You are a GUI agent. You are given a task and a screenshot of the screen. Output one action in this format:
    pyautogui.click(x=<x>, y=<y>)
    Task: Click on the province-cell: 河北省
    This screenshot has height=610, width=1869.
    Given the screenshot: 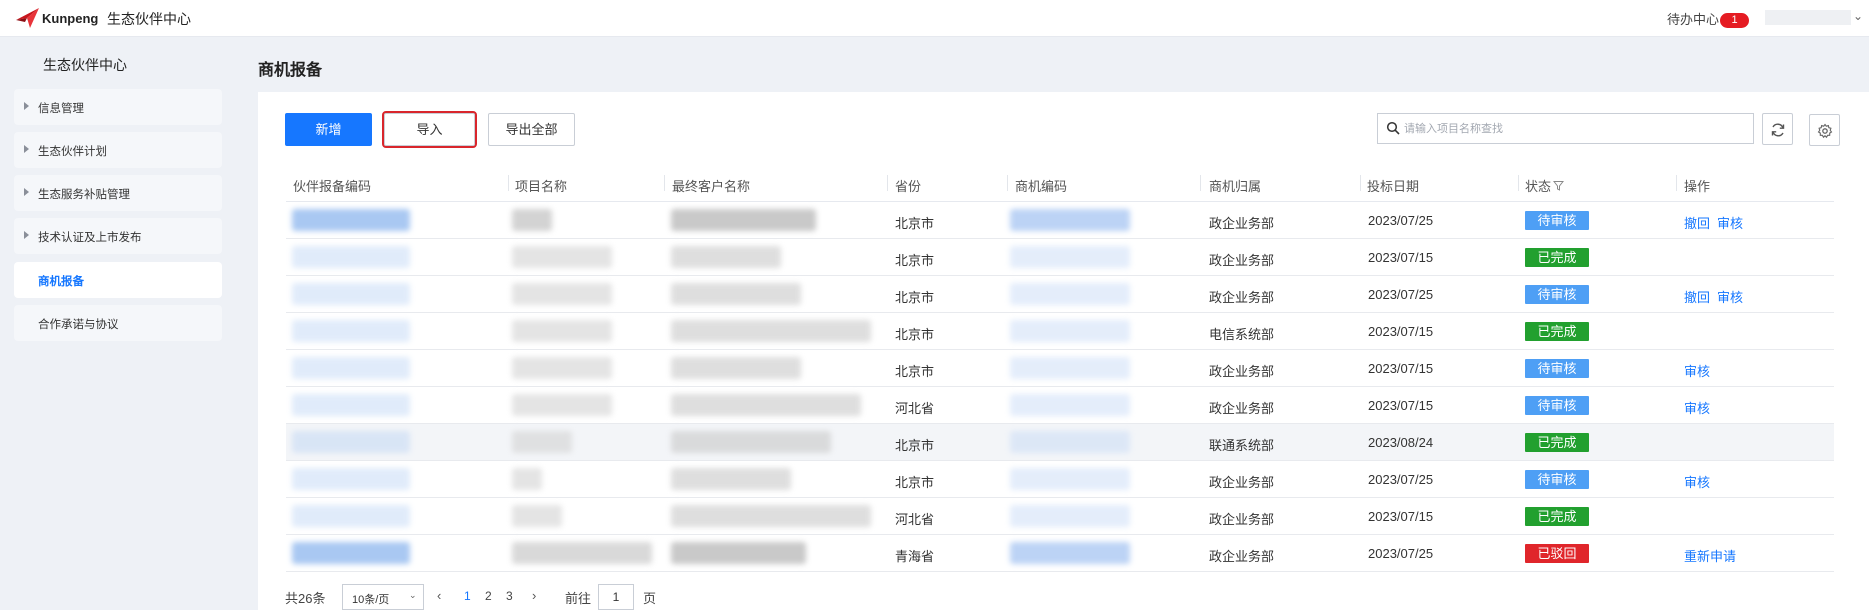 What is the action you would take?
    pyautogui.click(x=915, y=408)
    